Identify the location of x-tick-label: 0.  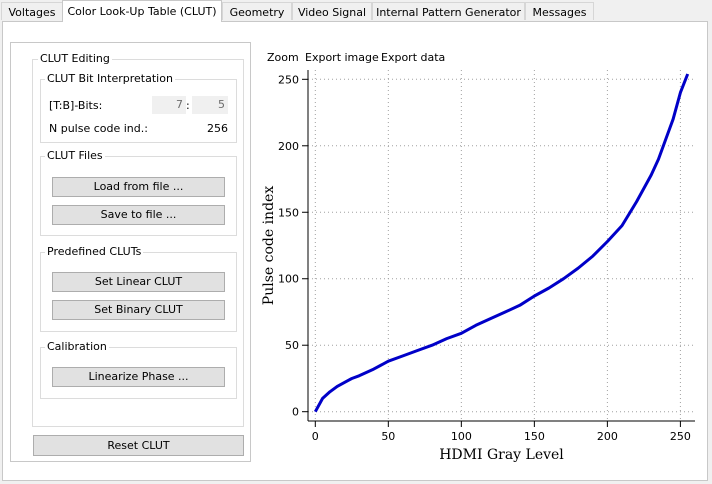
(315, 436).